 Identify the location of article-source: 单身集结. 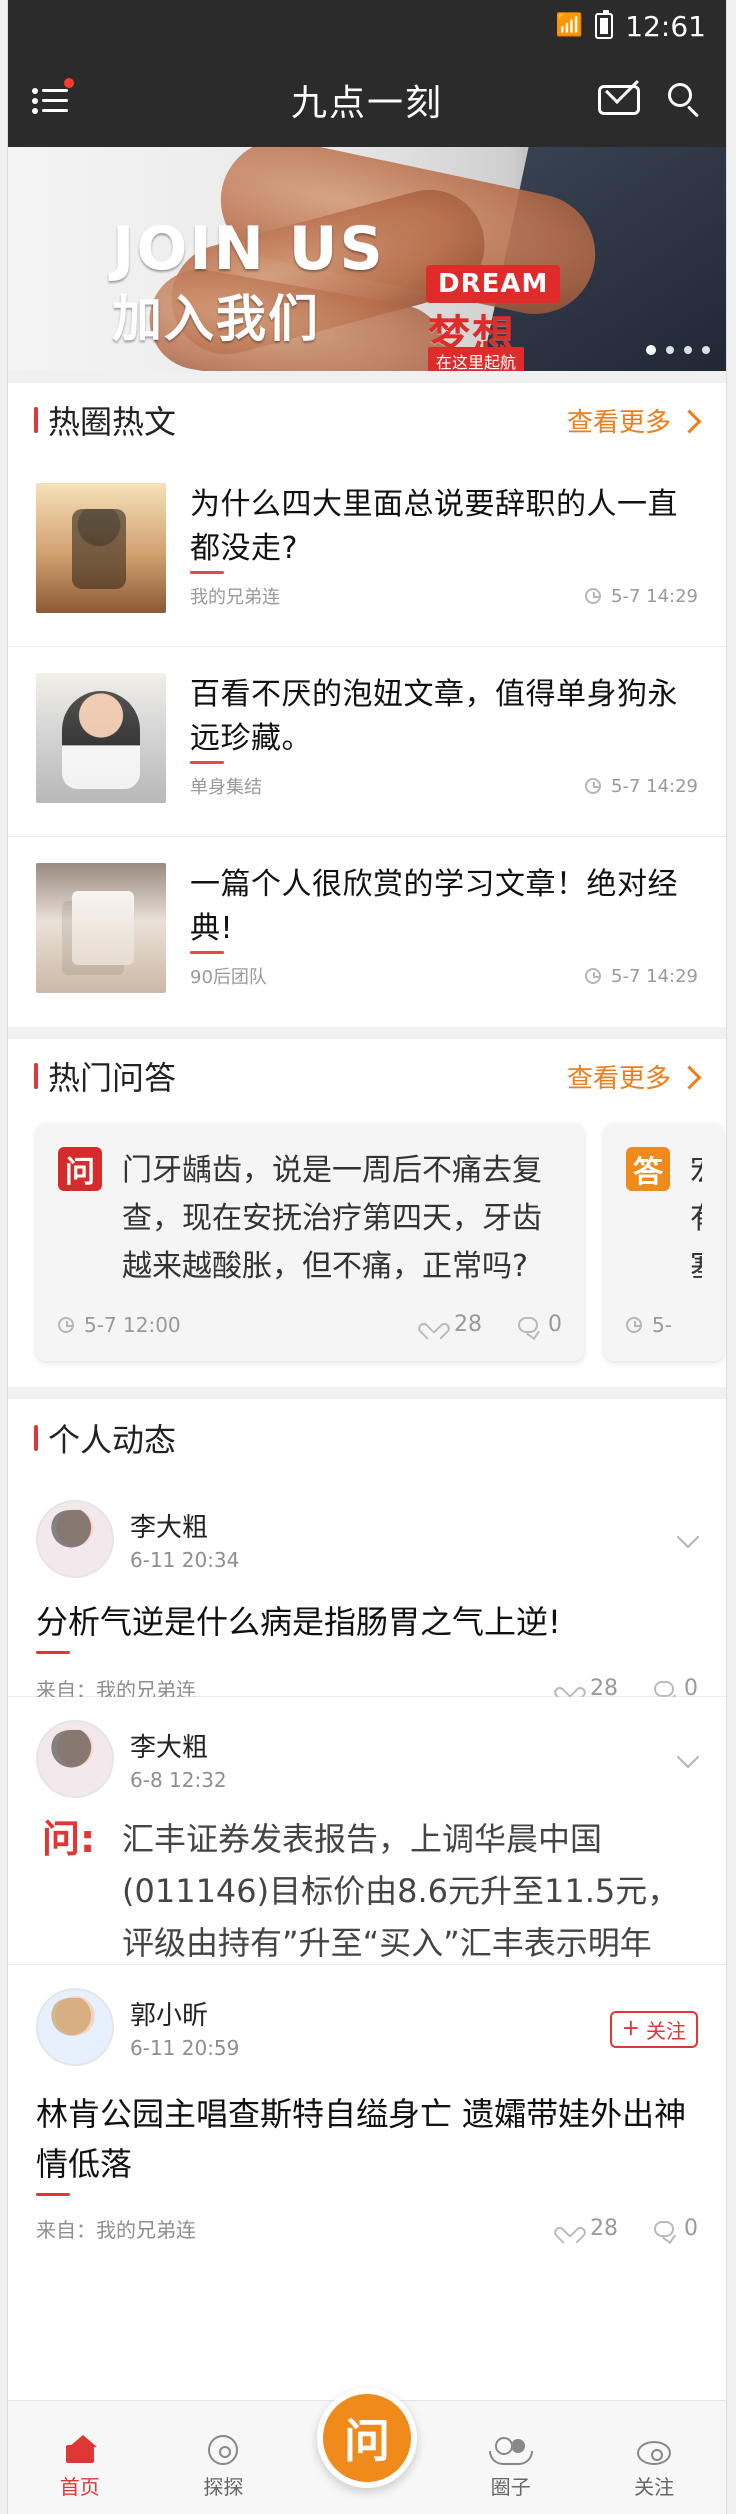
(226, 787).